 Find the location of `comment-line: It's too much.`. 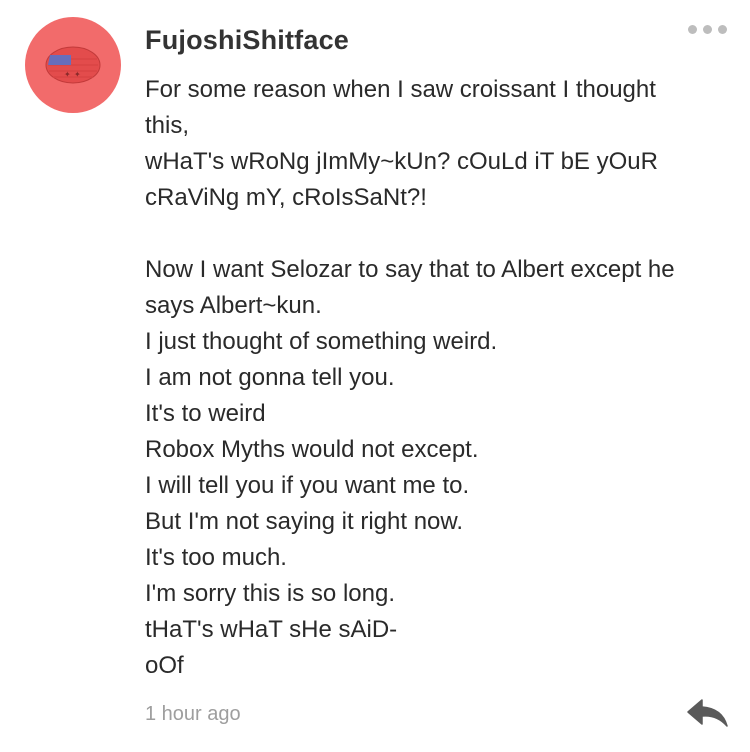

comment-line: It's too much. is located at coordinates (216, 557).